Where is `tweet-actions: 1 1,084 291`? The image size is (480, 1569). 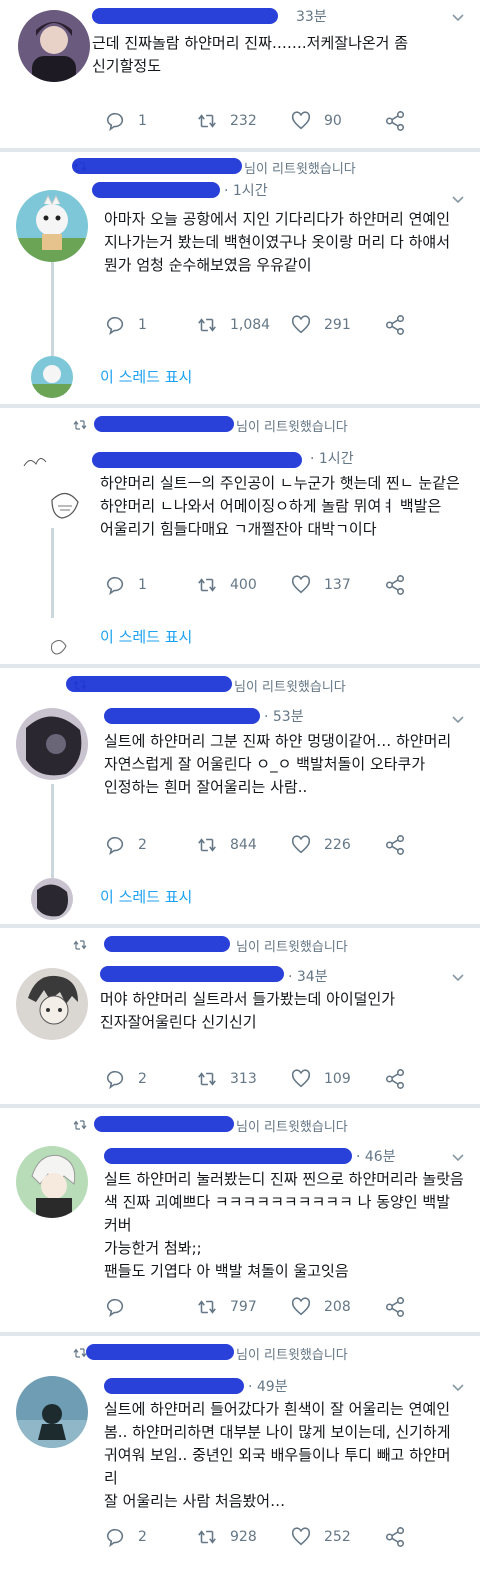
tweet-actions: 1 1,084 291 is located at coordinates (264, 325).